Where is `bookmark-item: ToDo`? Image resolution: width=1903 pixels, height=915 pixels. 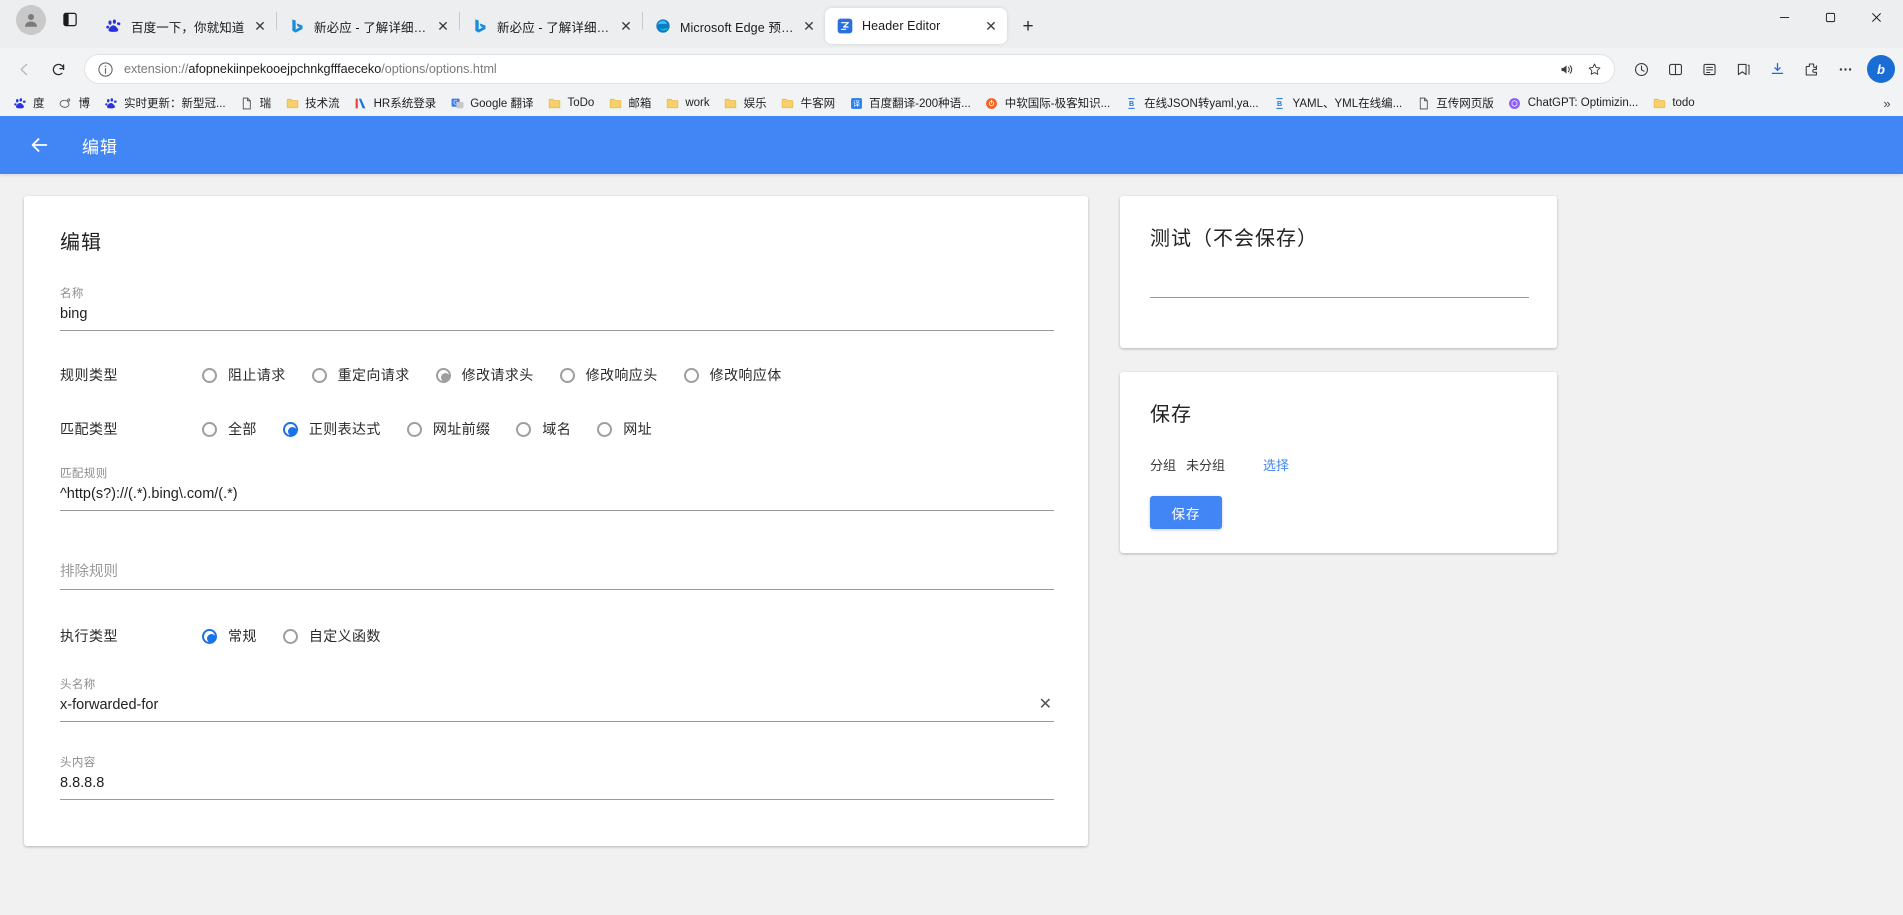 bookmark-item: ToDo is located at coordinates (570, 103).